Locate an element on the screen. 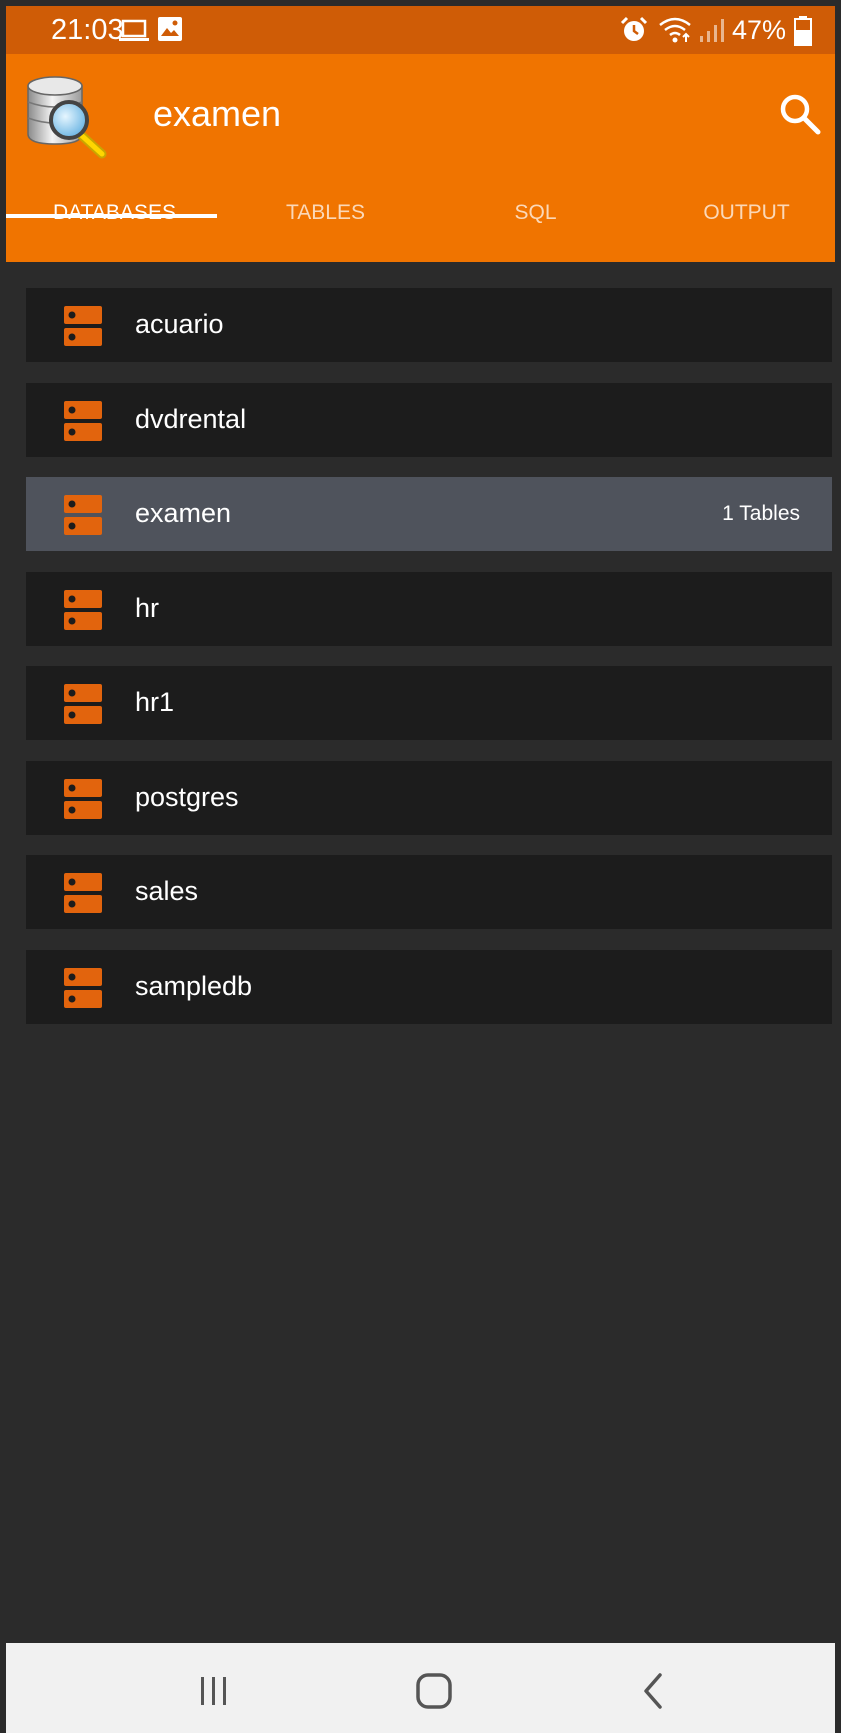 This screenshot has width=841, height=1733. database-name: hr is located at coordinates (147, 608).